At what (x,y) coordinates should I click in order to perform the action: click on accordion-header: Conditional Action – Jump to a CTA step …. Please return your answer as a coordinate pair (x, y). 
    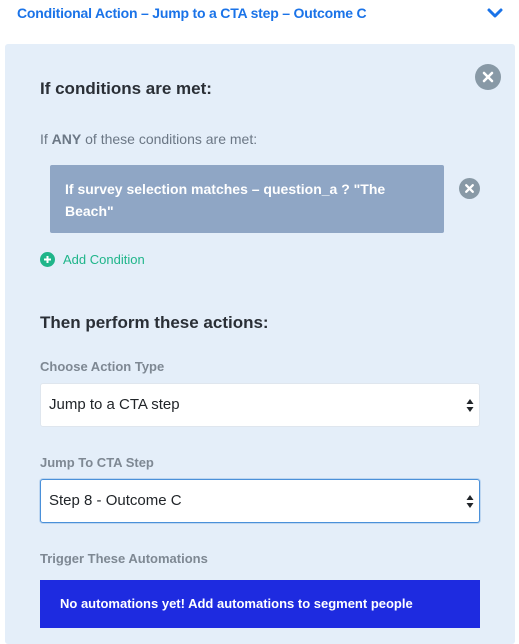
    Looking at the image, I should click on (259, 20).